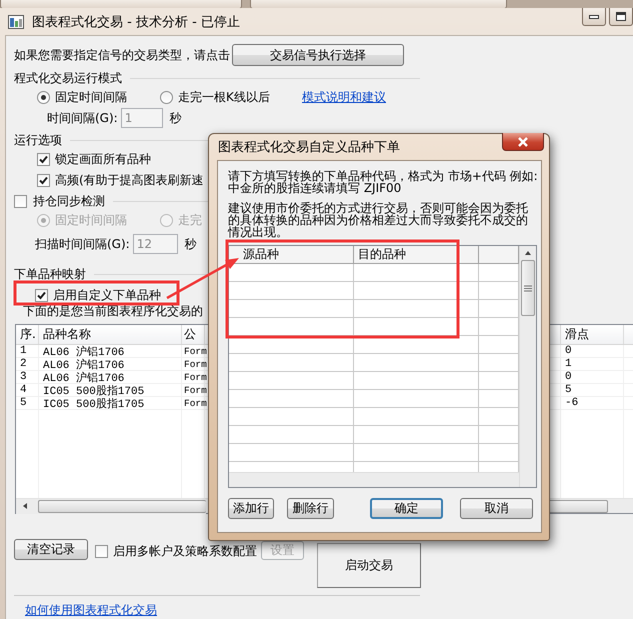 The height and width of the screenshot is (619, 633). Describe the element at coordinates (91, 610) in the screenshot. I see `help-link: 如何使用图表程式化交易` at that location.